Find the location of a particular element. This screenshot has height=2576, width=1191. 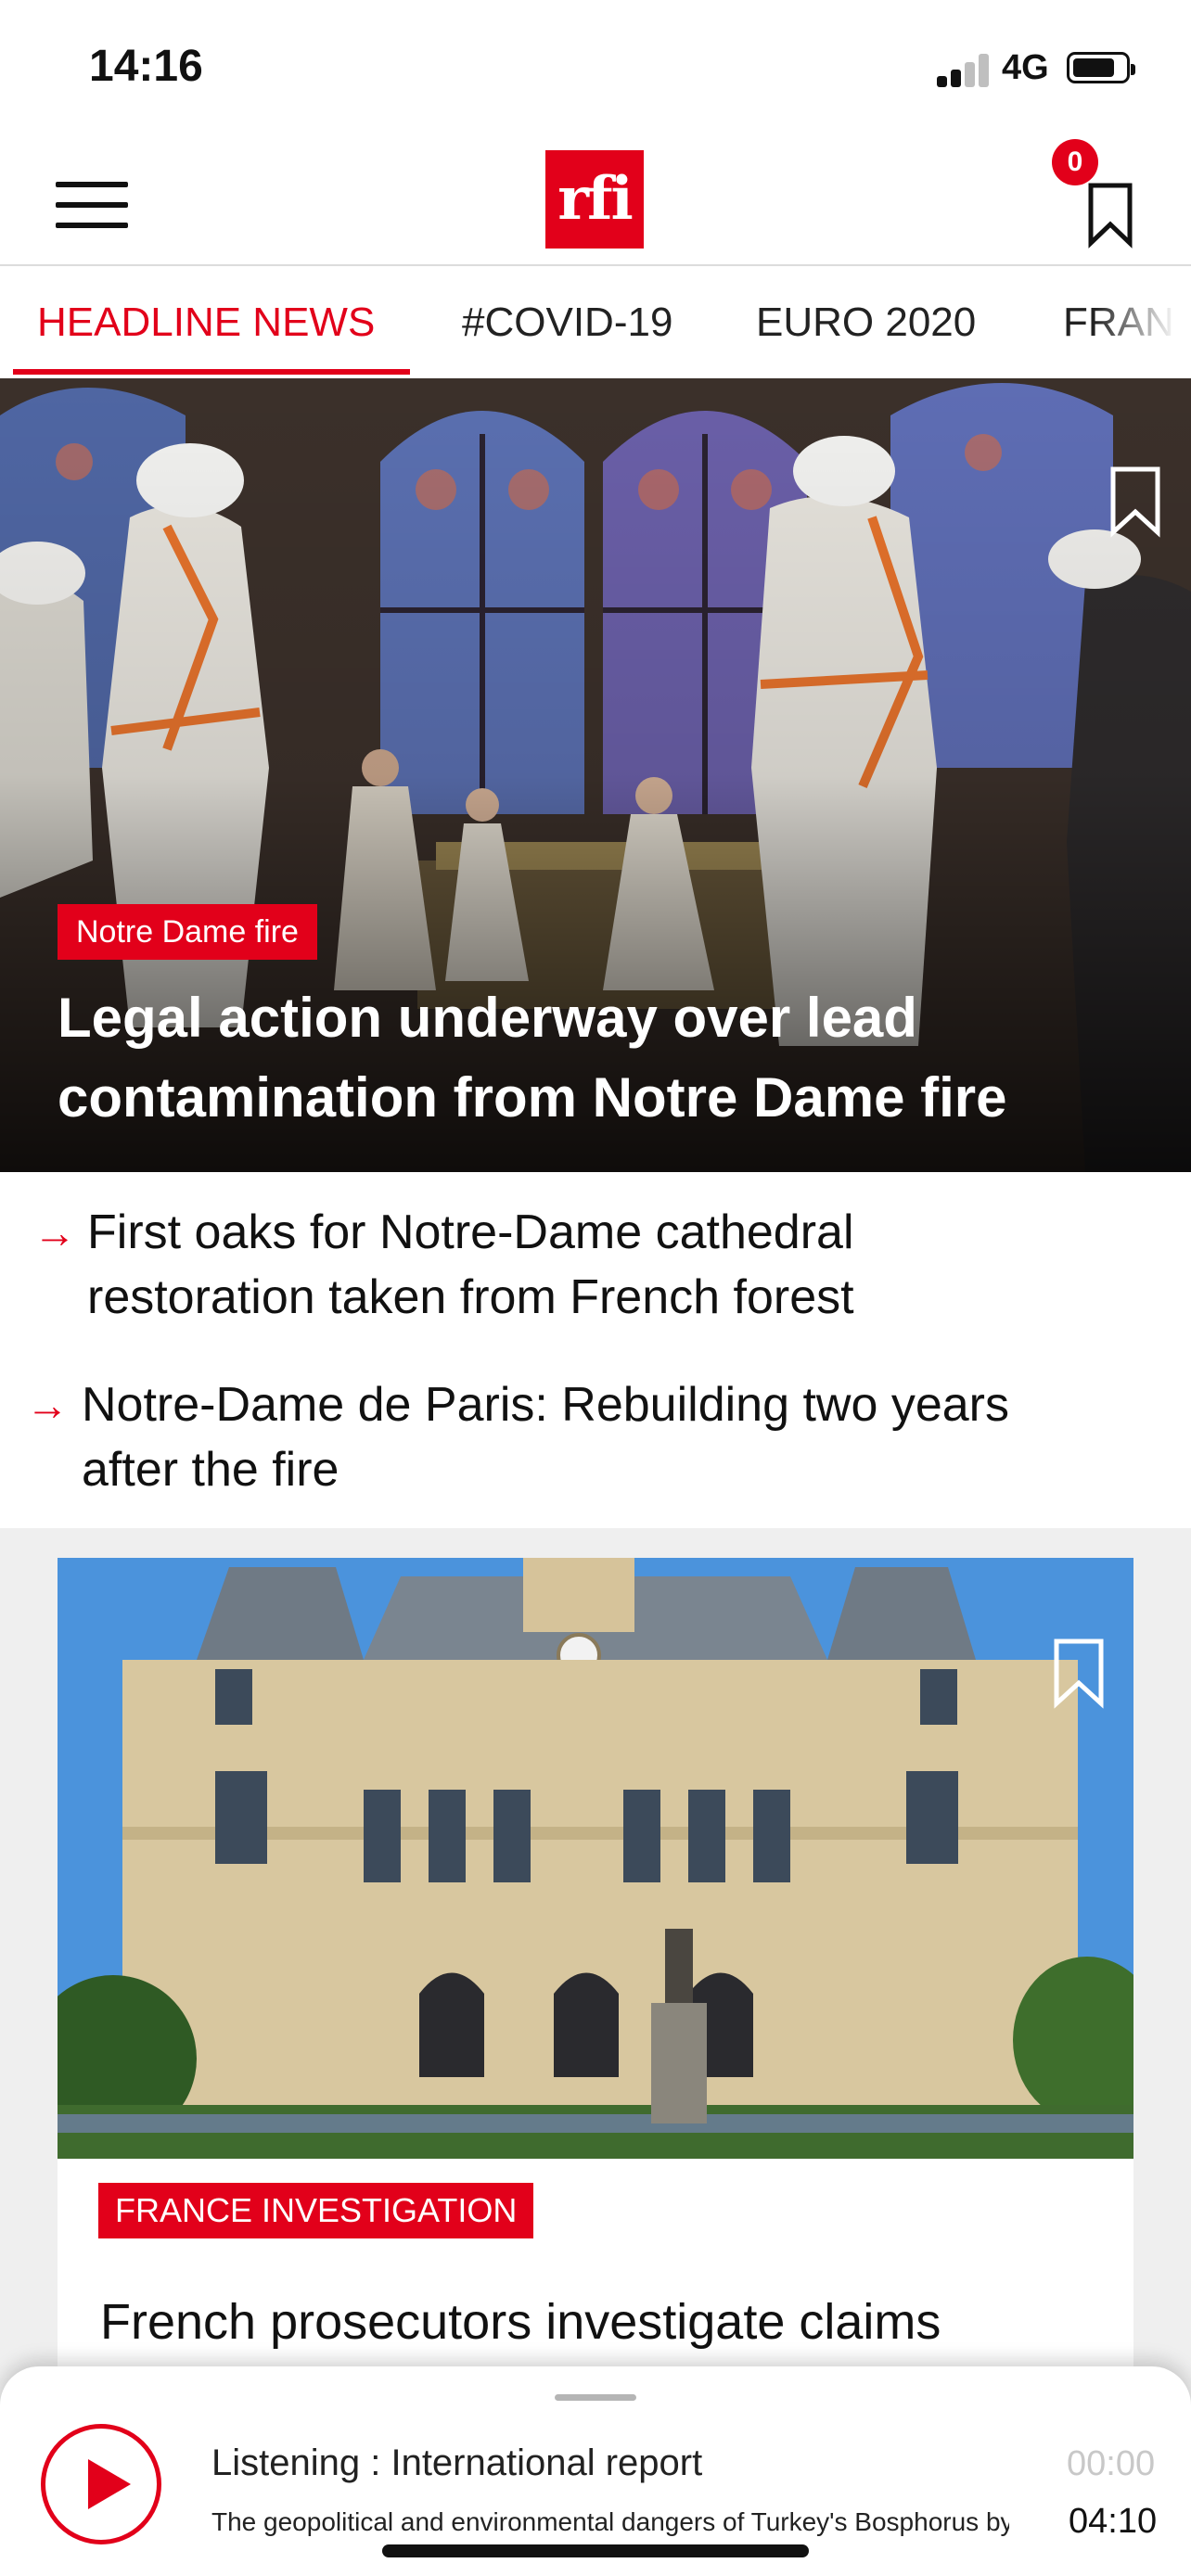

network-label: 4G is located at coordinates (1025, 67).